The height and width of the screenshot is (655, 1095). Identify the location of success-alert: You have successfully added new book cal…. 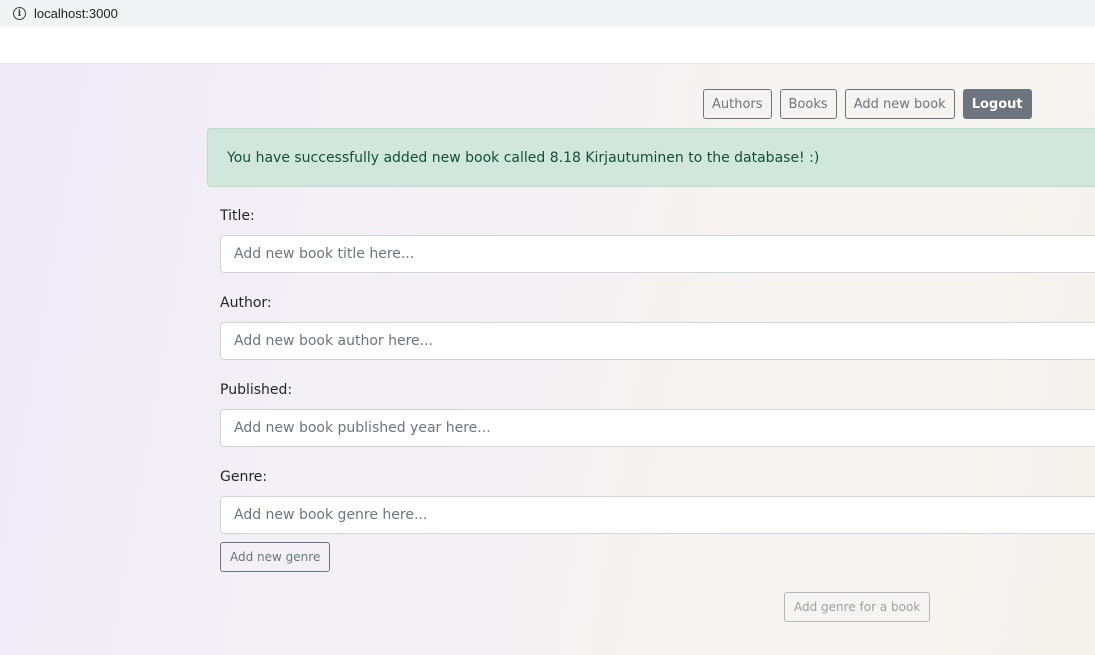
(651, 157).